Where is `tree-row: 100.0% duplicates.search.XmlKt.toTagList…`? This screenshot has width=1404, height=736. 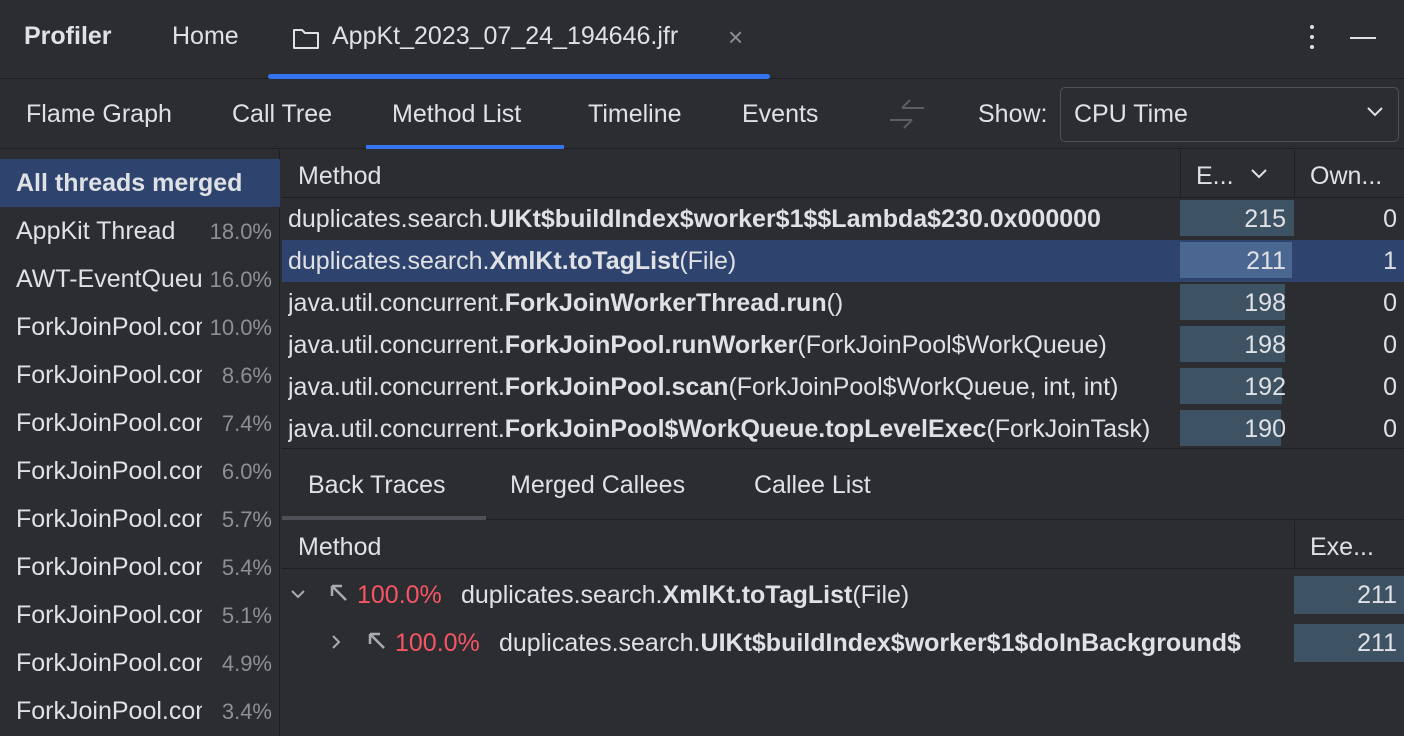 tree-row: 100.0% duplicates.search.XmlKt.toTagList… is located at coordinates (843, 595).